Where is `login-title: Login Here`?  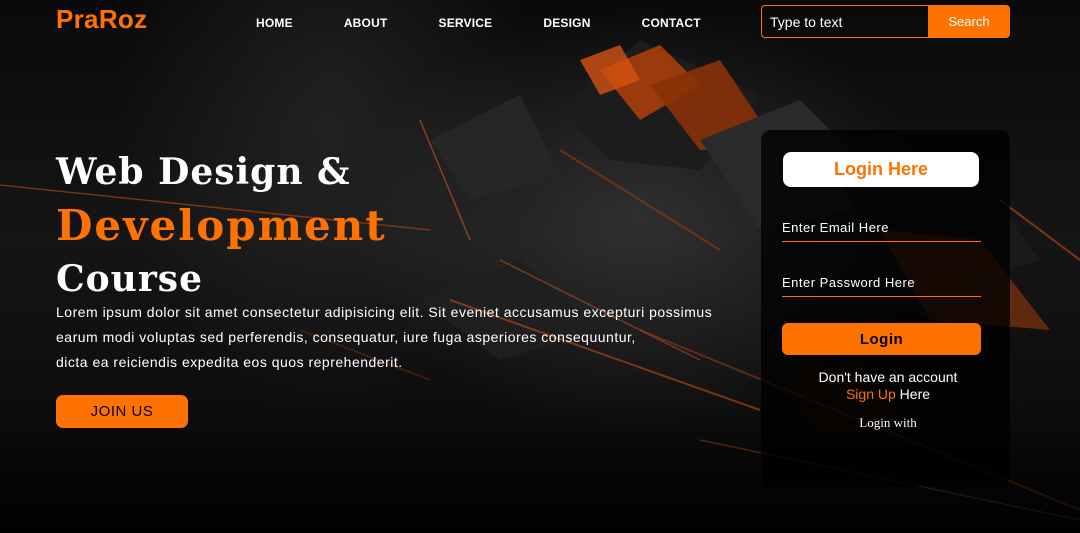 login-title: Login Here is located at coordinates (881, 169).